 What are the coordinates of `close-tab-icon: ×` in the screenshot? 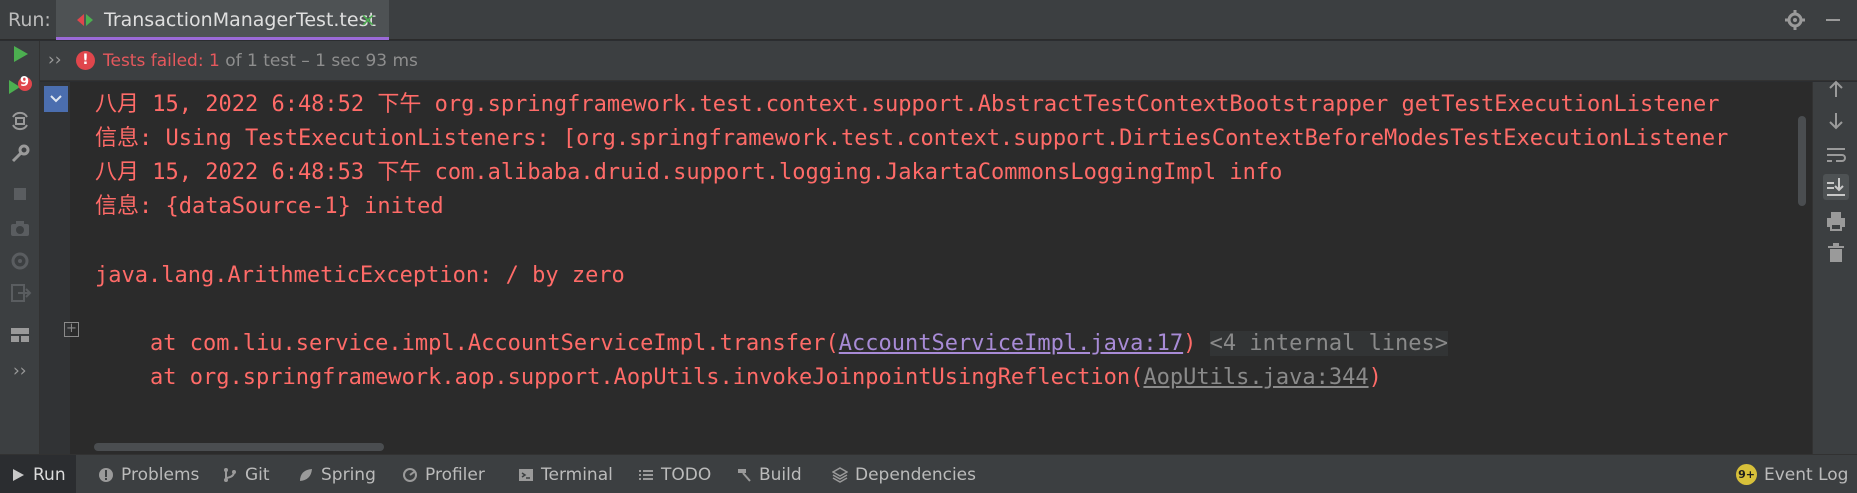 It's located at (368, 20).